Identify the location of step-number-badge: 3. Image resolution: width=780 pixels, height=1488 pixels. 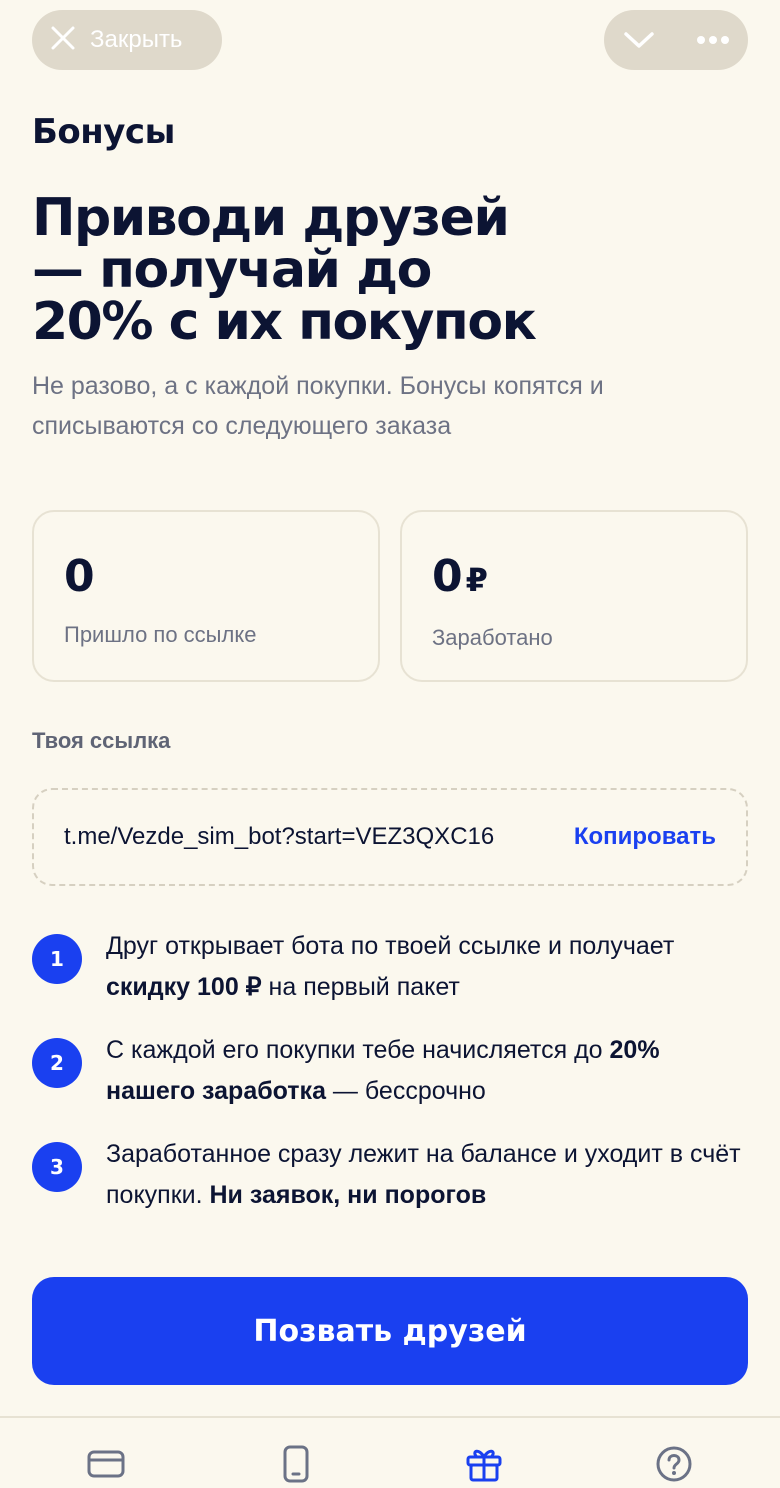
(57, 1167).